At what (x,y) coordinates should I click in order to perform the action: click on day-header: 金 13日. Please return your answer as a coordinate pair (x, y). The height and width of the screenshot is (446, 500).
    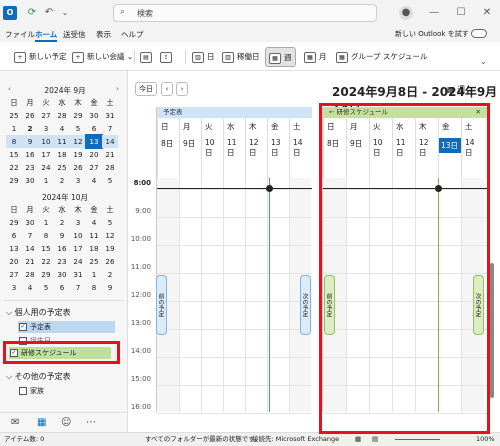
    Looking at the image, I should click on (278, 148).